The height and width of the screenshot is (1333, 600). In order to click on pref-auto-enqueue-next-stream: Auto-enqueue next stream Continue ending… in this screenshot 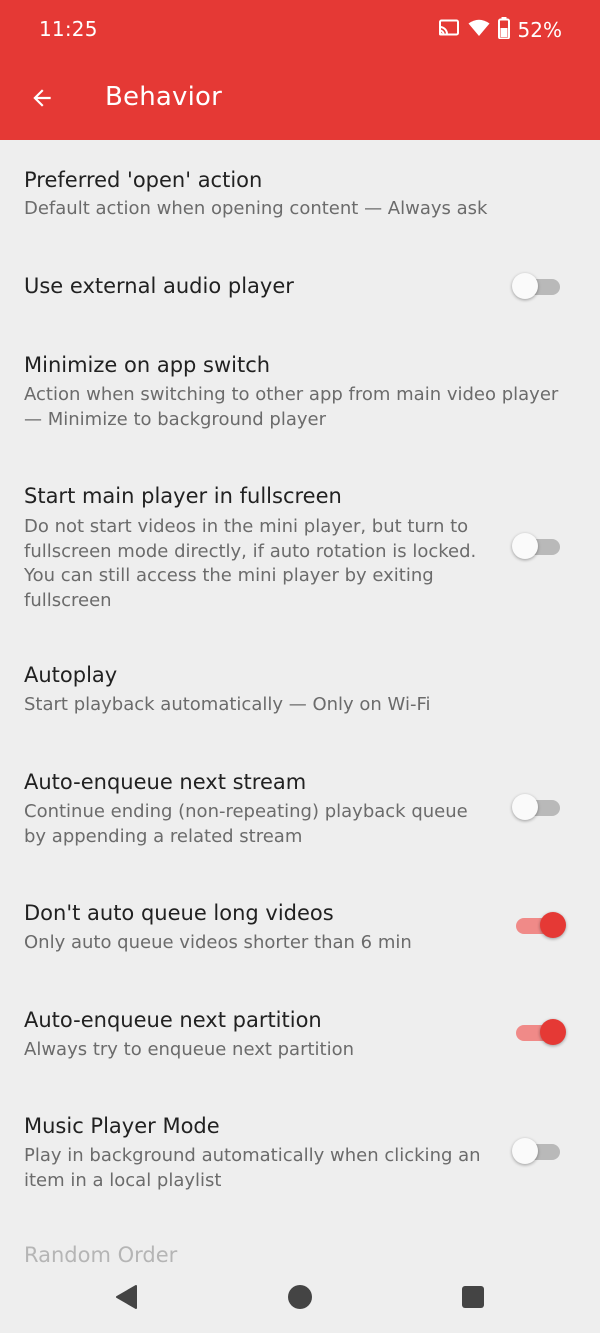, I will do `click(300, 810)`.